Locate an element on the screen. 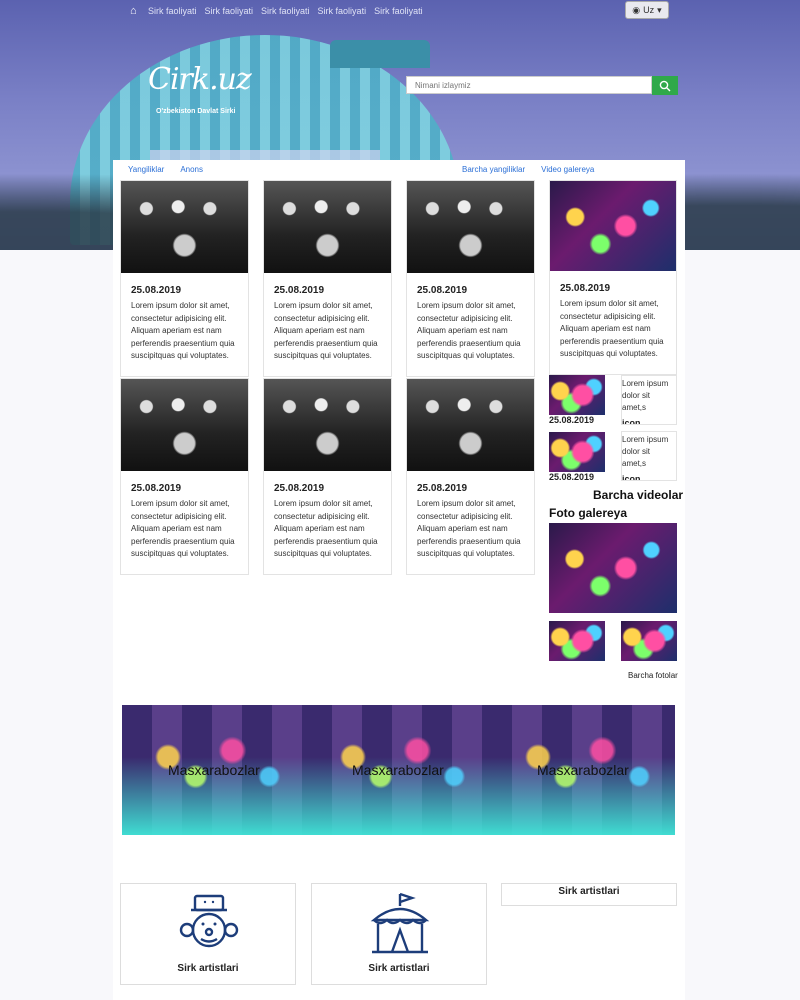  search-input is located at coordinates (529, 85).